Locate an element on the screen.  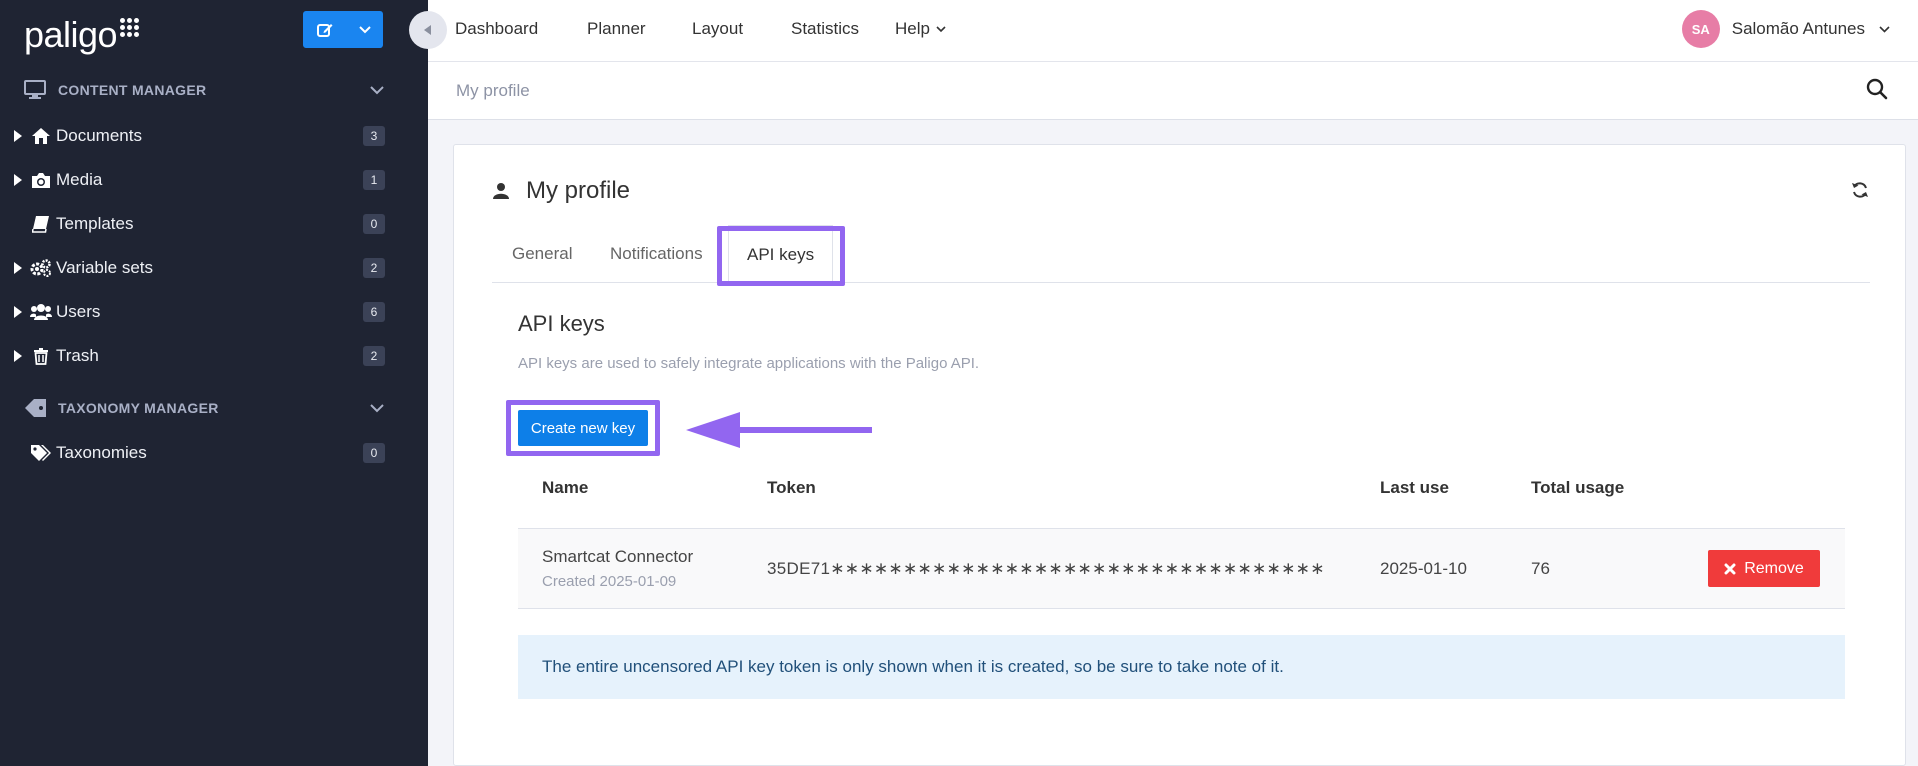
nav-help-label: Help is located at coordinates (912, 28).